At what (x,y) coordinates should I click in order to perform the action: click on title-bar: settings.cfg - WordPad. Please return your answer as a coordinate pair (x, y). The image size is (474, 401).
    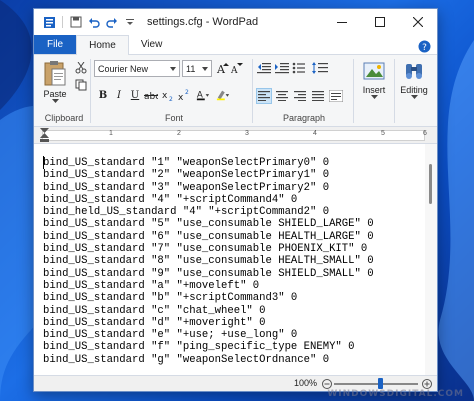
    Looking at the image, I should click on (235, 22).